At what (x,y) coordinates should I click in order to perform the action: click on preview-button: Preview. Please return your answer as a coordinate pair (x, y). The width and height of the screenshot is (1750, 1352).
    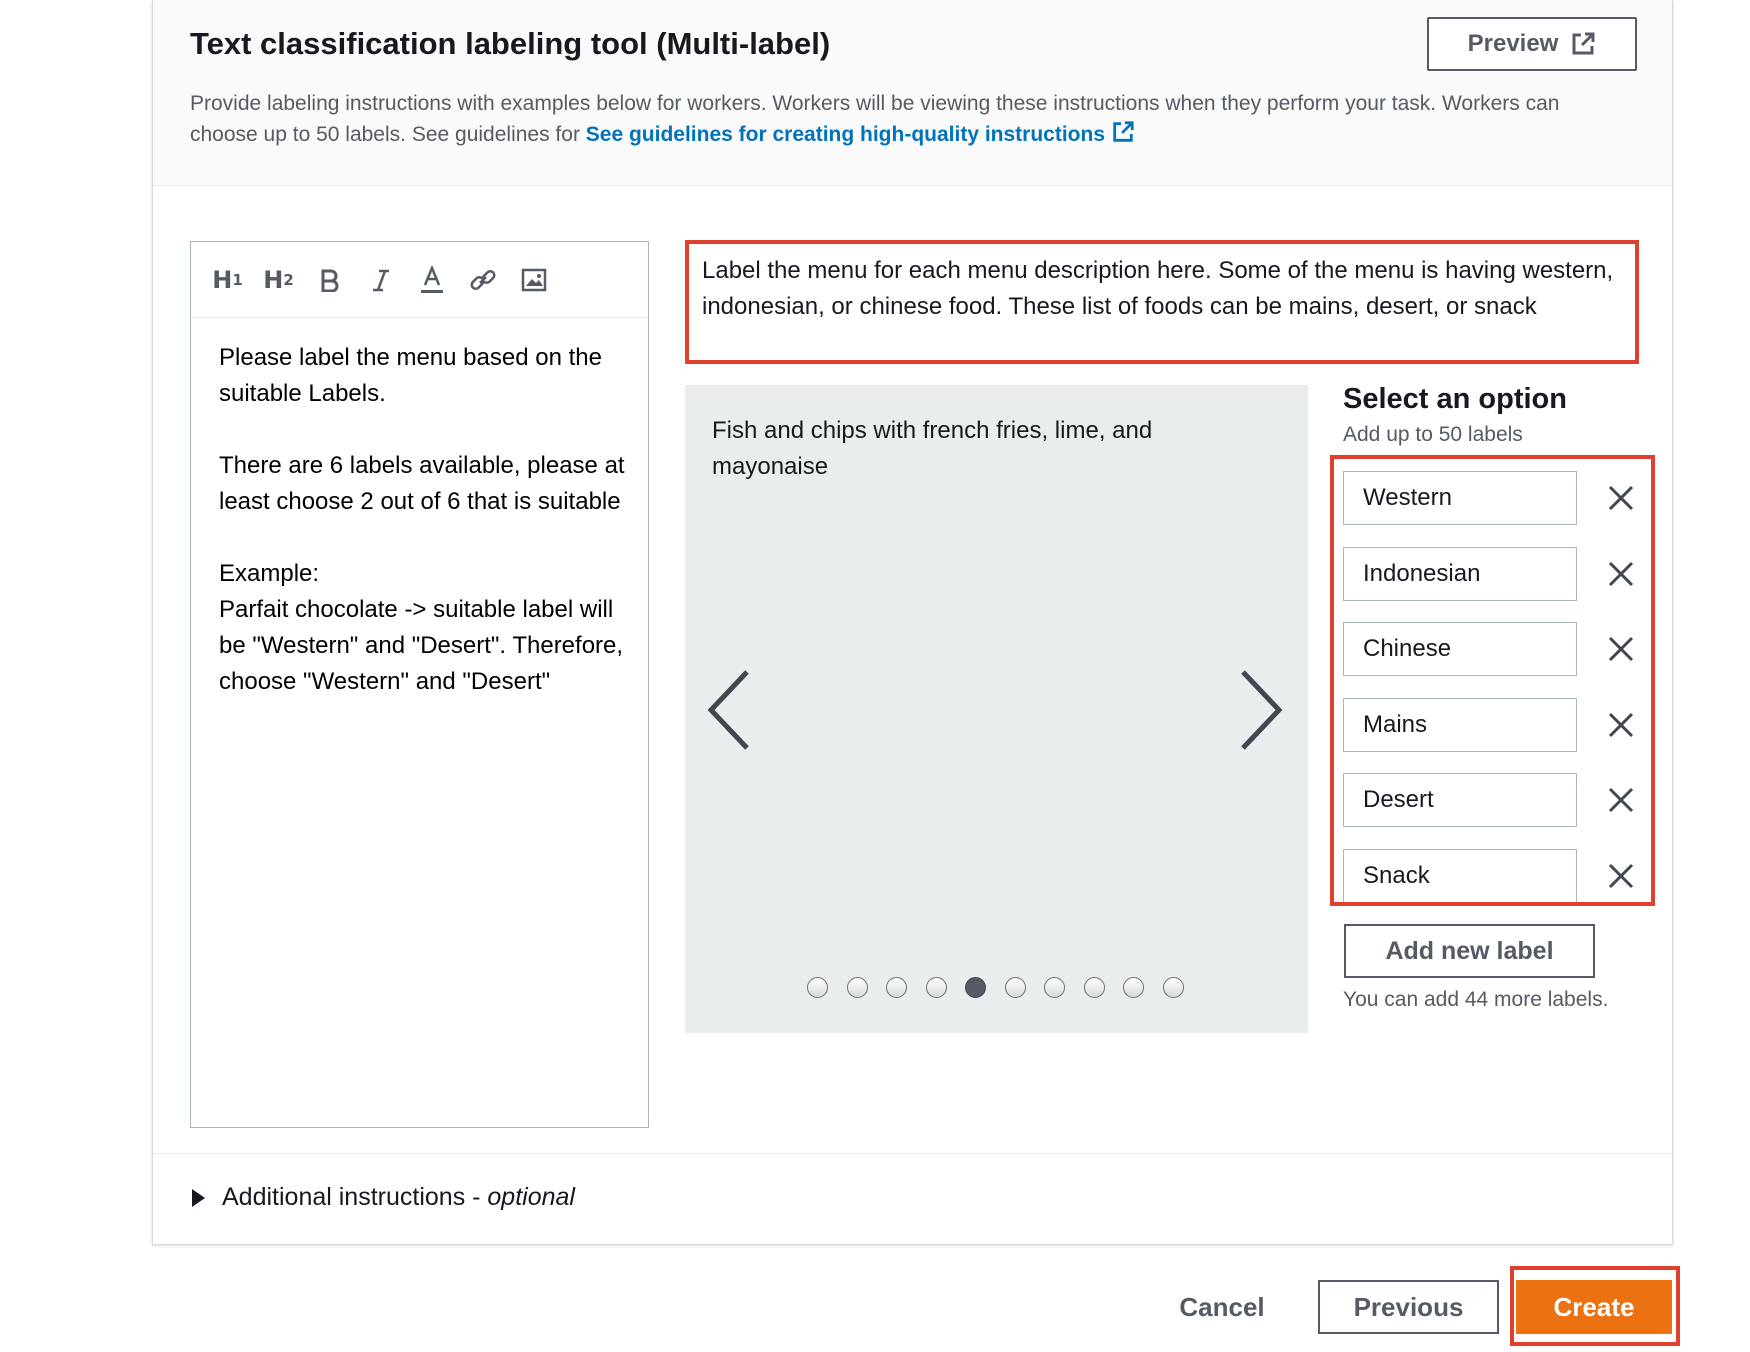
    Looking at the image, I should click on (1532, 44).